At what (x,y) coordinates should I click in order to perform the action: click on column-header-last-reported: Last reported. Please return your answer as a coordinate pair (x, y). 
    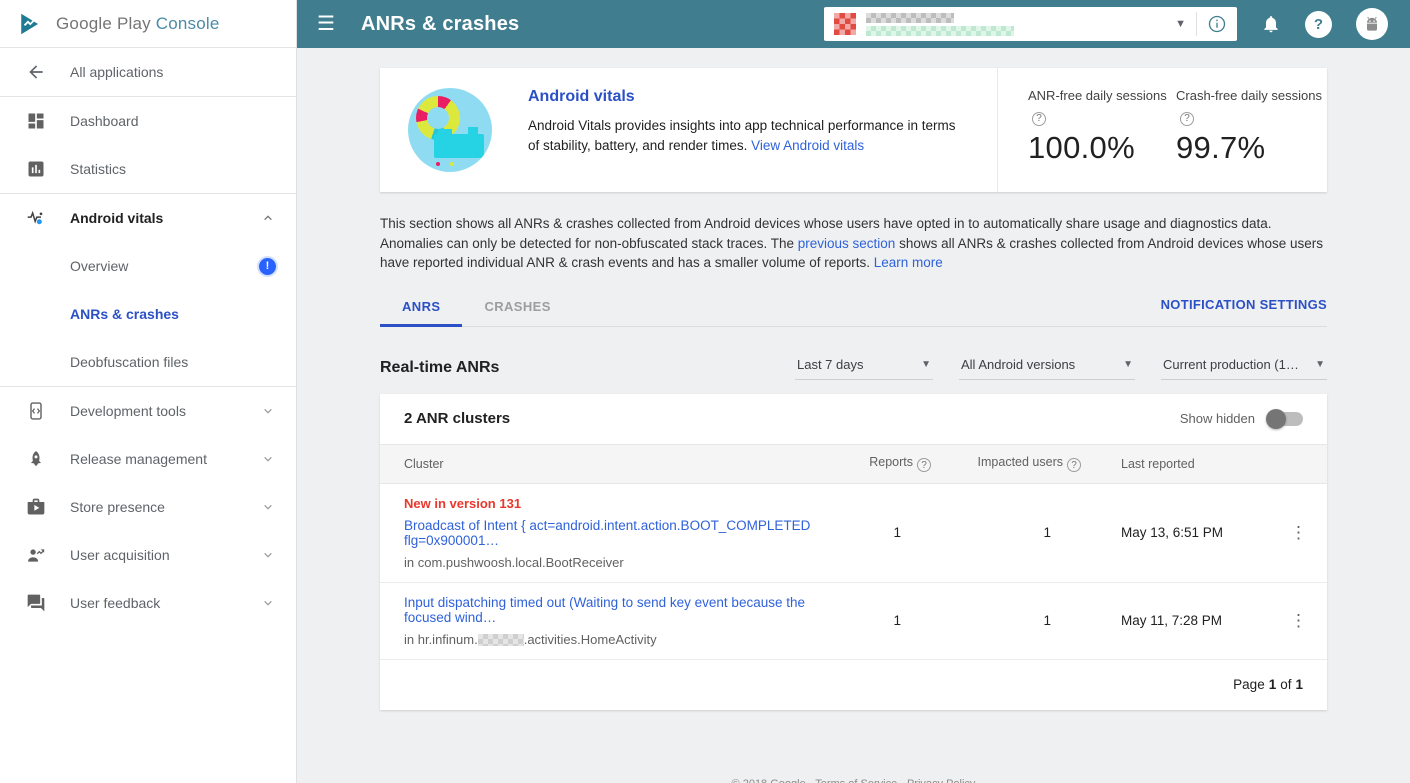
    Looking at the image, I should click on (1158, 463).